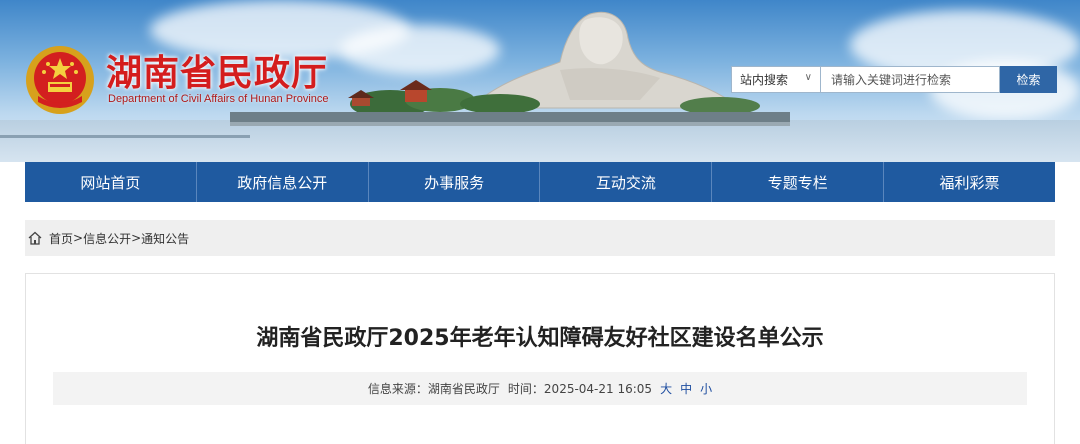  What do you see at coordinates (598, 388) in the screenshot?
I see `time-value: 2025-04-21 16:05` at bounding box center [598, 388].